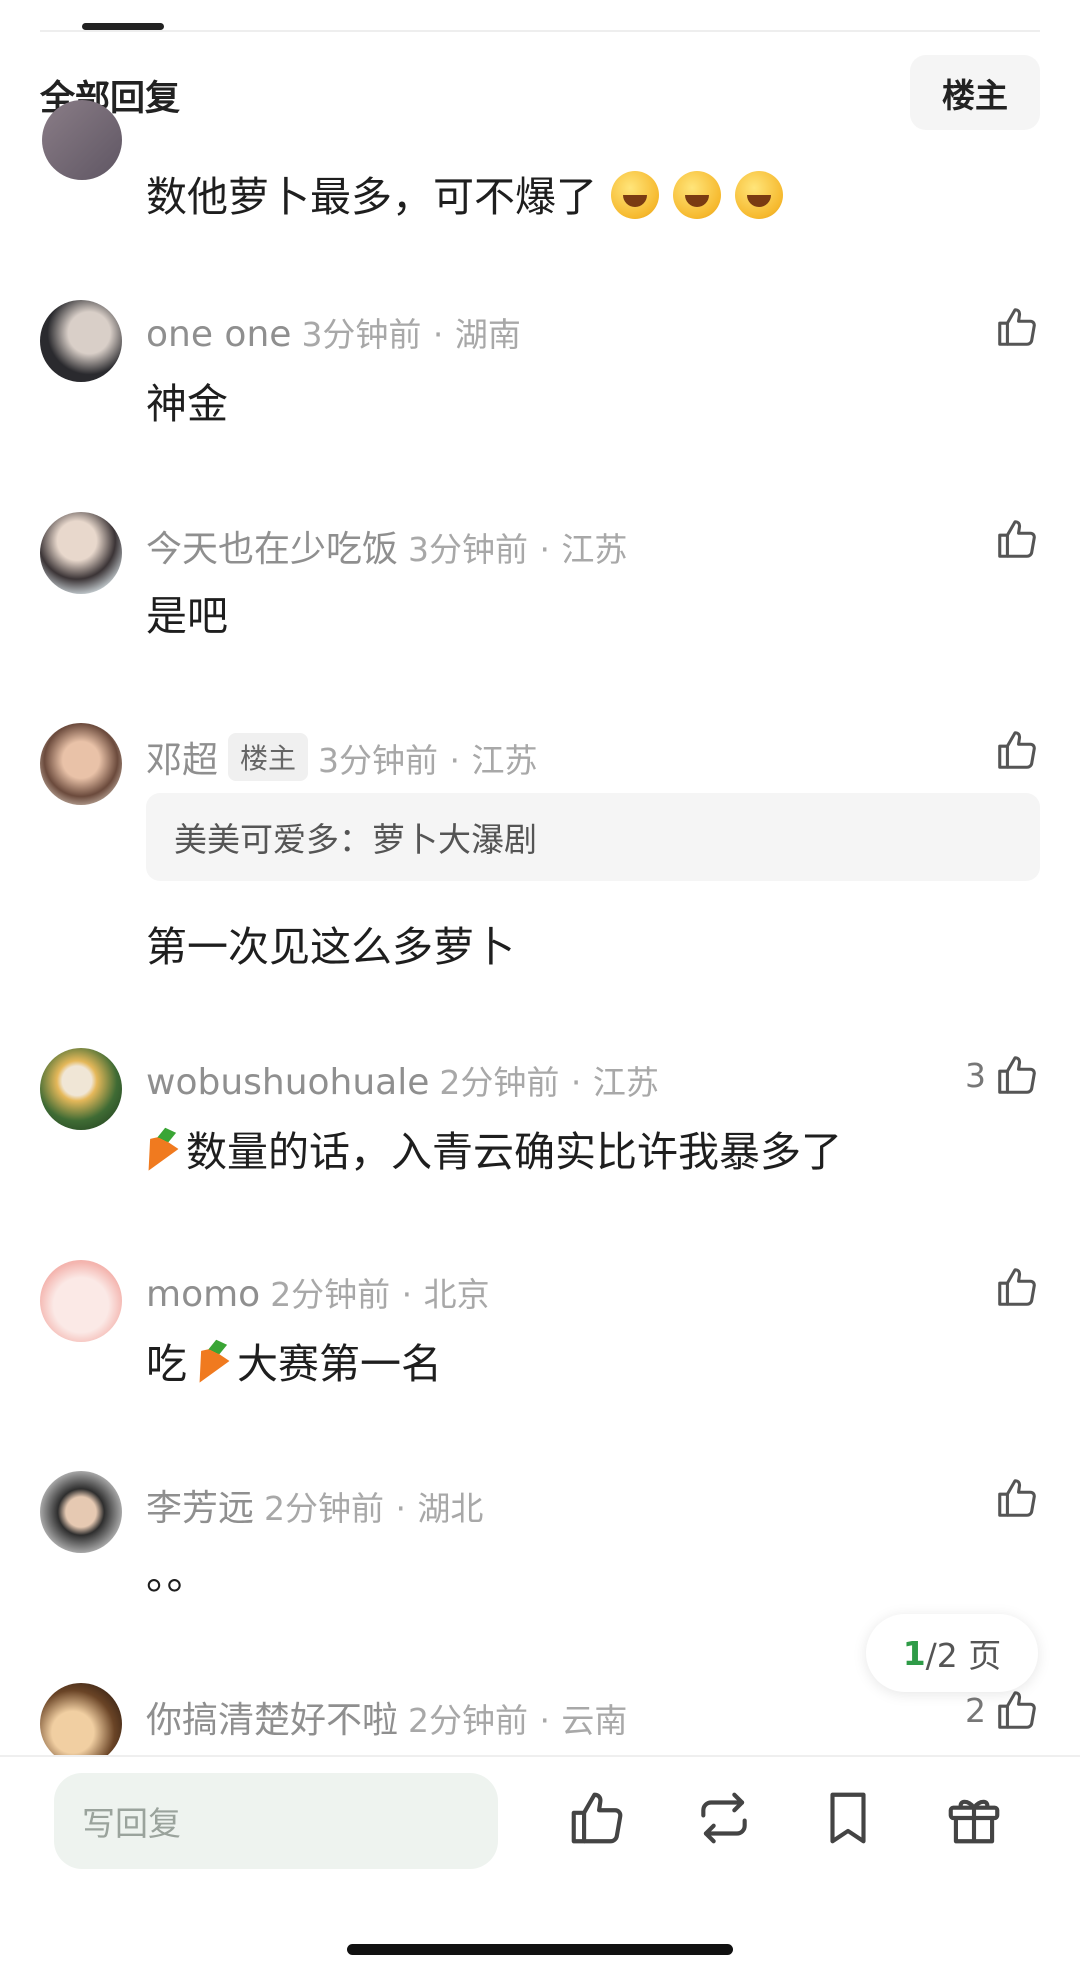  Describe the element at coordinates (975, 1075) in the screenshot. I see `like-count: 3` at that location.